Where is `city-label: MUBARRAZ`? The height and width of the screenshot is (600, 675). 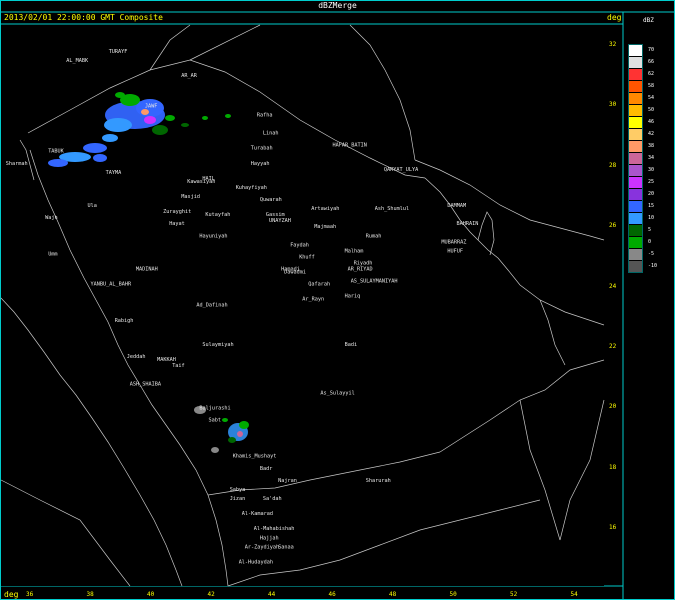
city-label: MUBARRAZ is located at coordinates (453, 242).